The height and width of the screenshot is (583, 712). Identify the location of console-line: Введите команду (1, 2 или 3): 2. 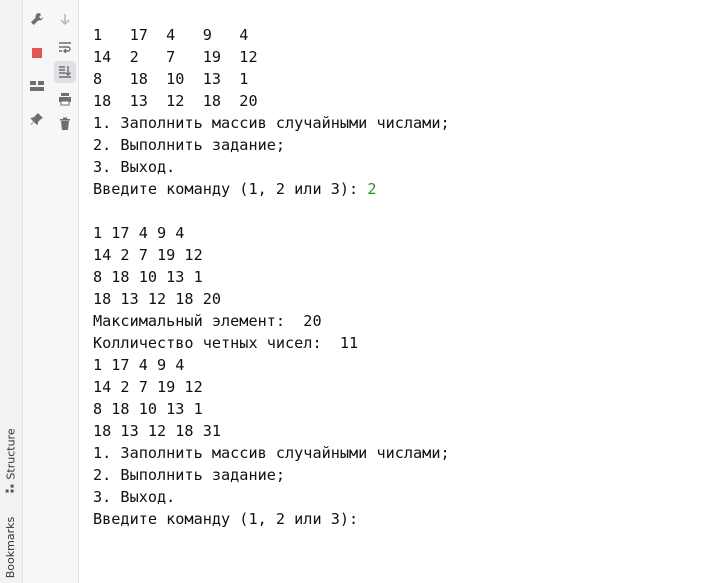
(402, 189).